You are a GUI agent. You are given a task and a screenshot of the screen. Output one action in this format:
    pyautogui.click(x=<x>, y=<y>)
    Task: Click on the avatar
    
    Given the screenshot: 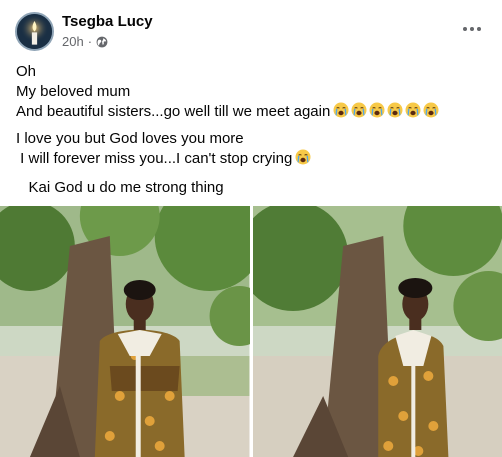 What is the action you would take?
    pyautogui.click(x=34, y=31)
    